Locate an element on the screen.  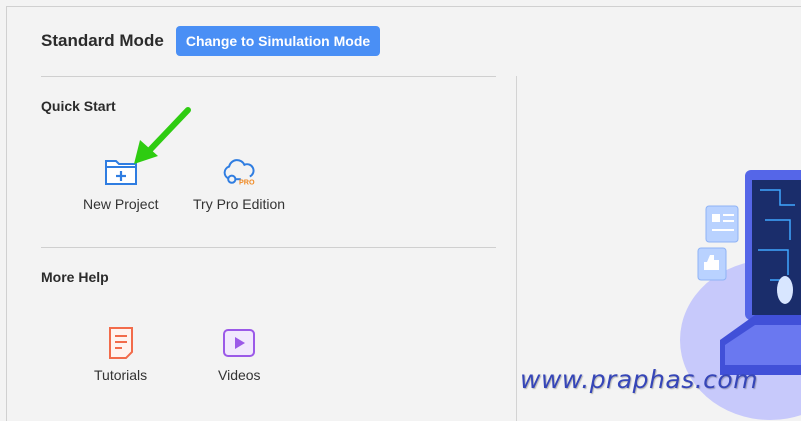
try-pro-edition-label: Try Pro Edition is located at coordinates (239, 204).